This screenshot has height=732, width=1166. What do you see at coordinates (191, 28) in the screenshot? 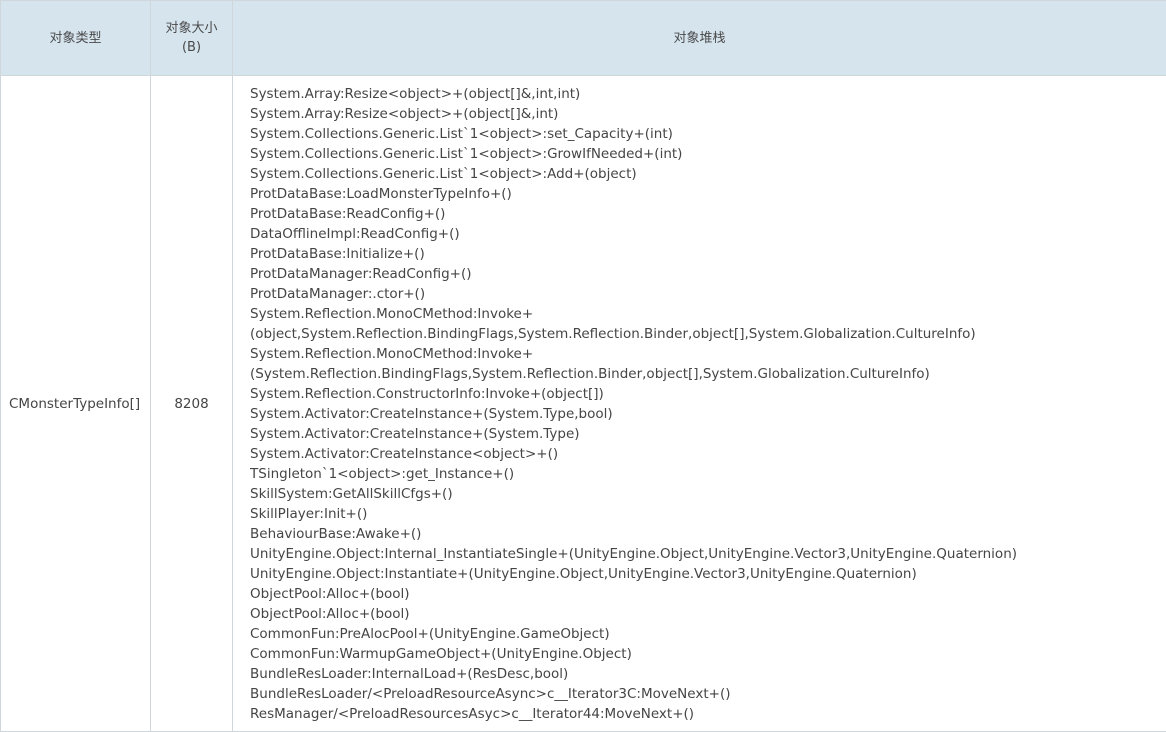
I see `column-header-size-label: 对象大小` at bounding box center [191, 28].